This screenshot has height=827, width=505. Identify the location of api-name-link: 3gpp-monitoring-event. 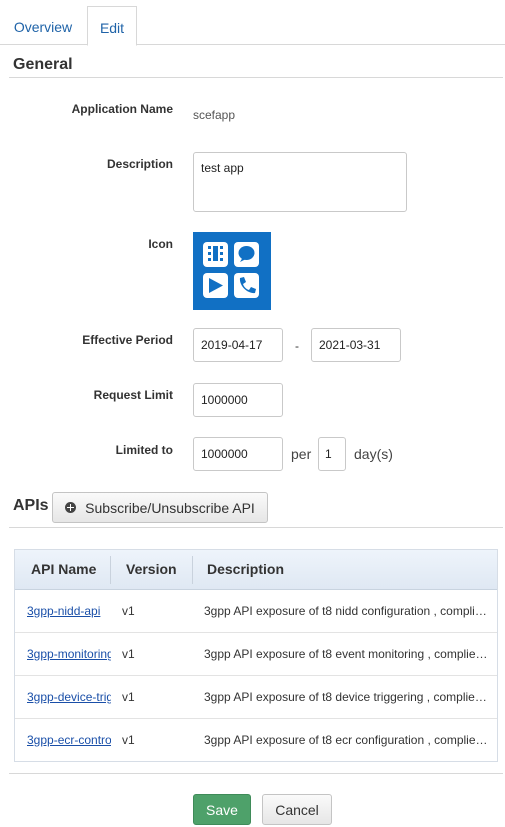
(69, 654).